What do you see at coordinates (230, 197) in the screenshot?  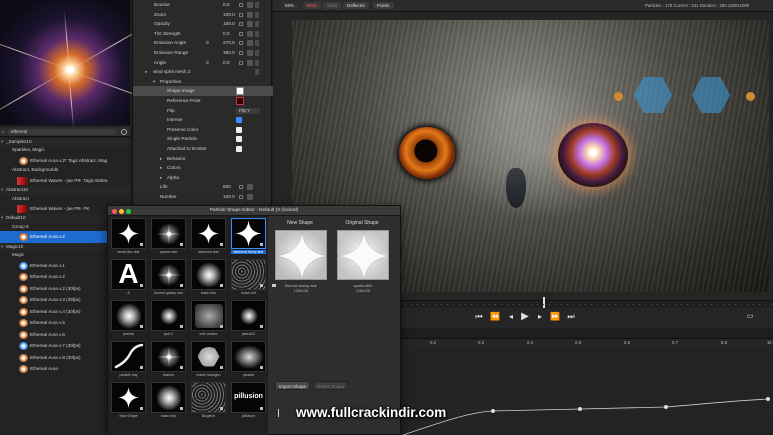 I see `number-value: 100.0` at bounding box center [230, 197].